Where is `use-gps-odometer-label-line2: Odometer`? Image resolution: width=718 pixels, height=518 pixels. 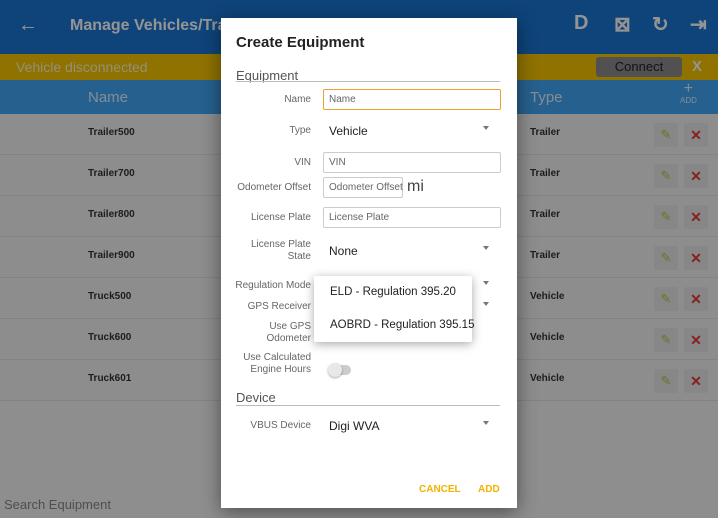
use-gps-odometer-label-line2: Odometer is located at coordinates (288, 338).